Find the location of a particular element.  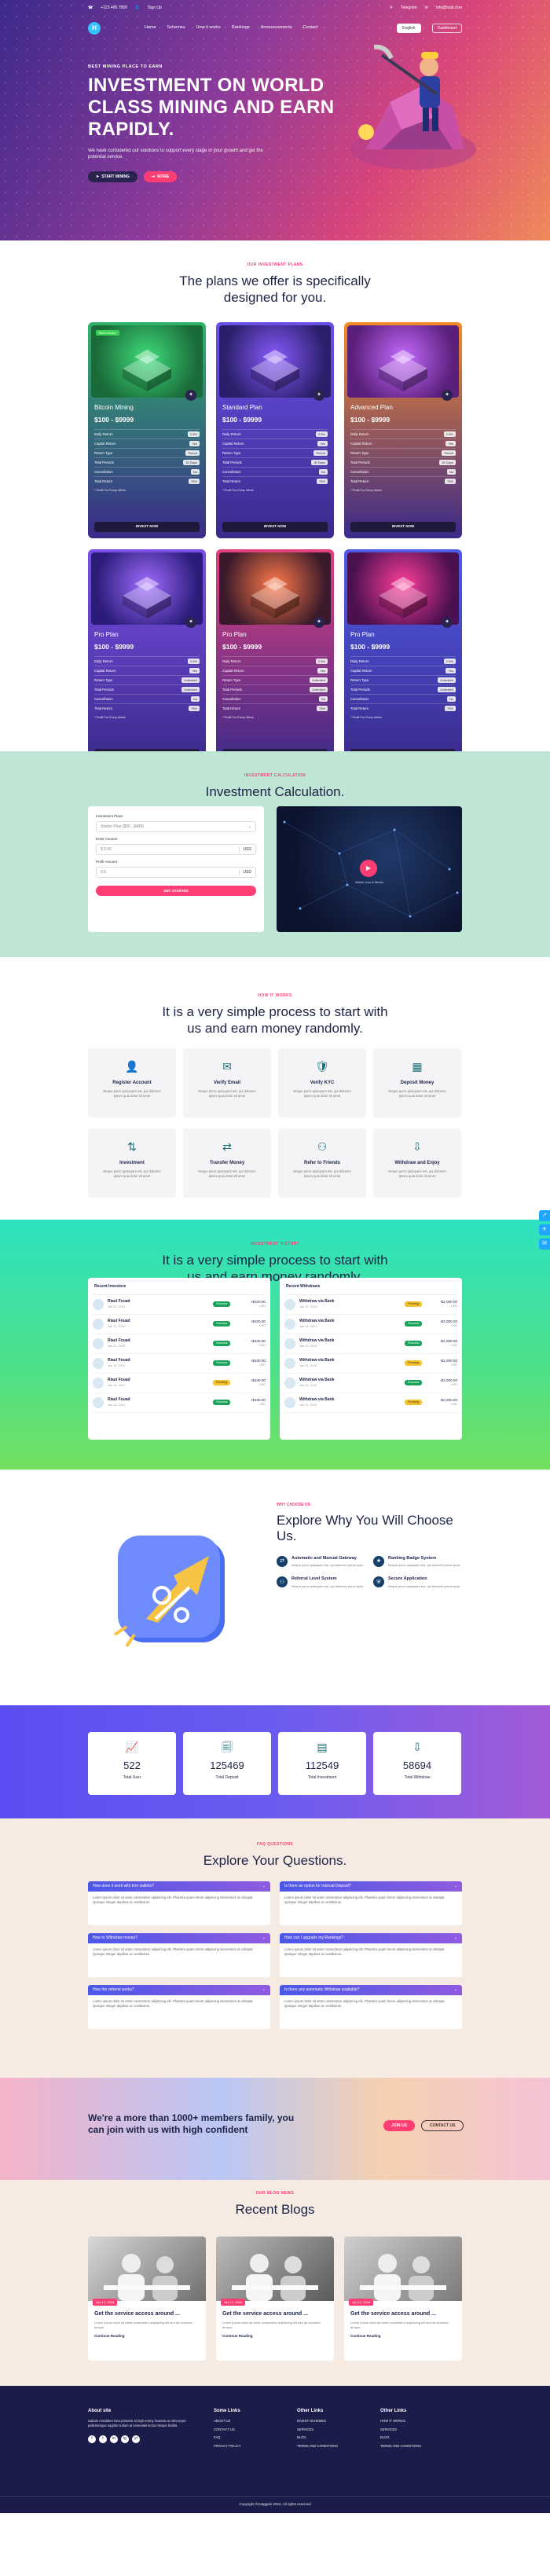

feature-title: Ranking Badge System is located at coordinates (412, 1558).